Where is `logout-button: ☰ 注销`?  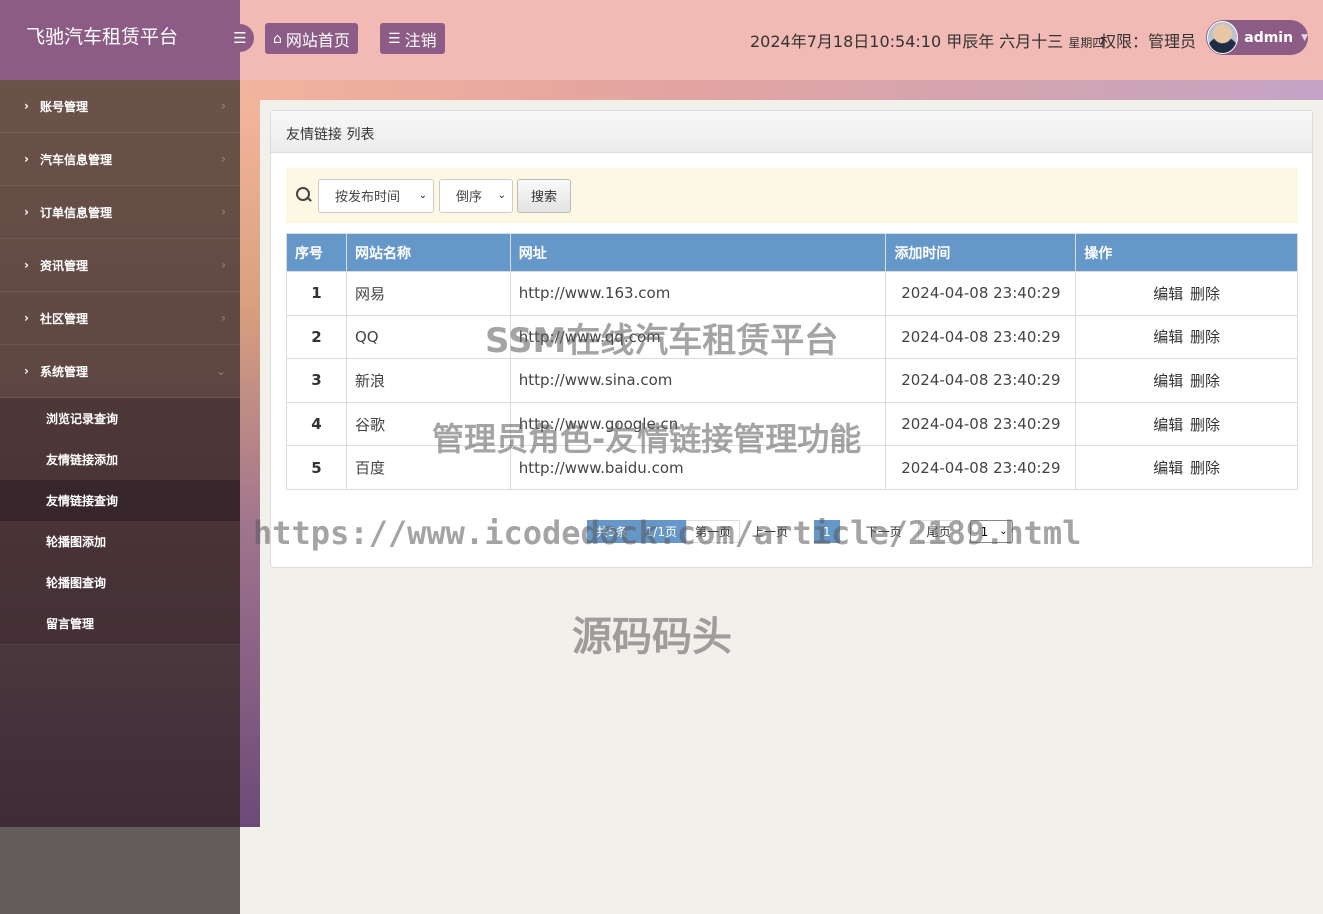
logout-button: ☰ 注销 is located at coordinates (412, 38).